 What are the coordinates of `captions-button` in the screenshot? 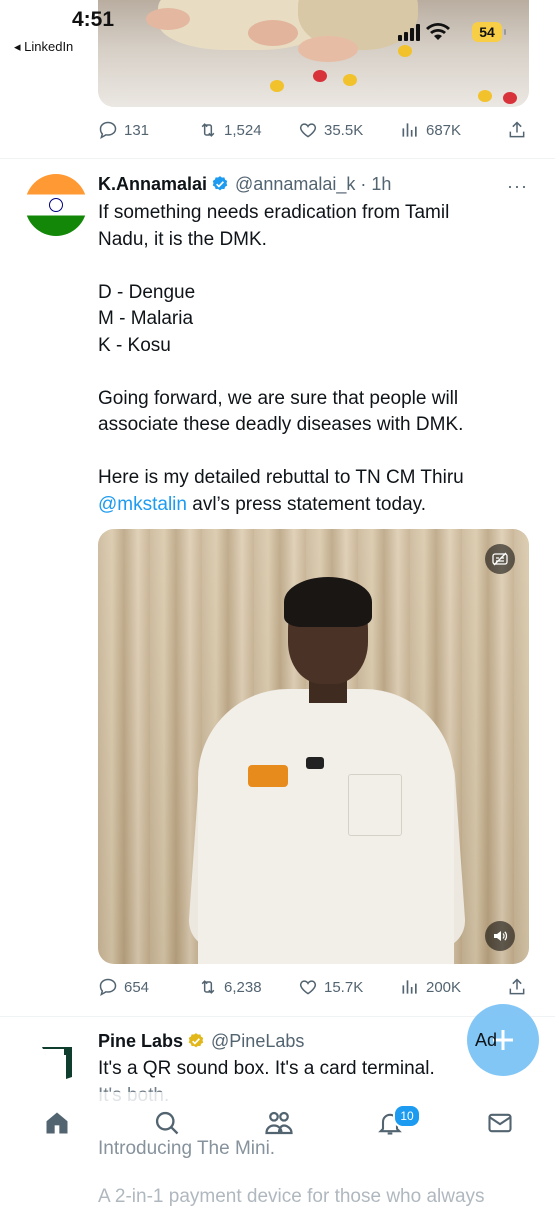 It's located at (500, 559).